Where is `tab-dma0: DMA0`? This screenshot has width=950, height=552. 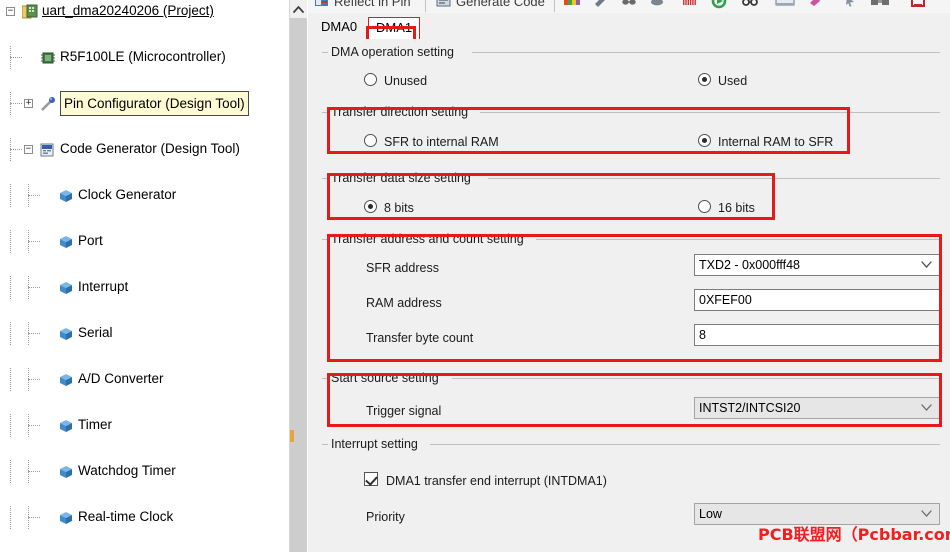
tab-dma0: DMA0 is located at coordinates (339, 27).